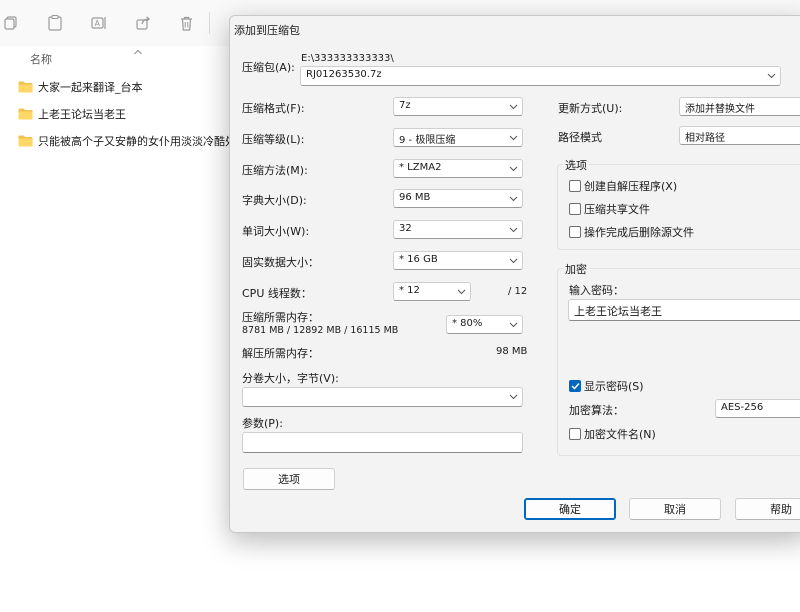 This screenshot has height=612, width=800. Describe the element at coordinates (720, 109) in the screenshot. I see `update-mode-value: 添加并替换文件` at that location.